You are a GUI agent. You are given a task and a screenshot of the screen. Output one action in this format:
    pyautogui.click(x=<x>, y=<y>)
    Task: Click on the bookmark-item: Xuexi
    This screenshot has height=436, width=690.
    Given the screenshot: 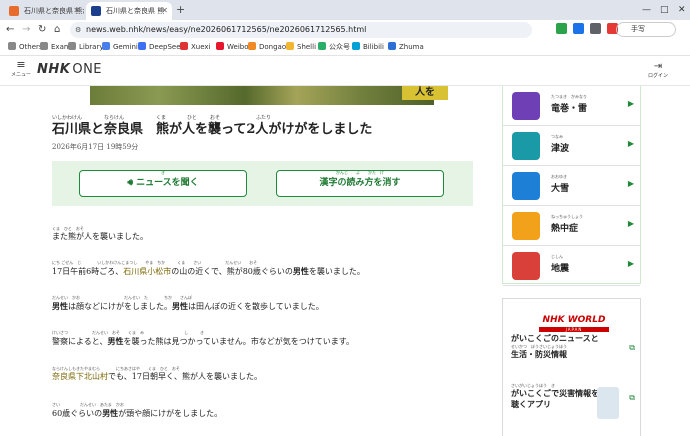 What is the action you would take?
    pyautogui.click(x=195, y=47)
    